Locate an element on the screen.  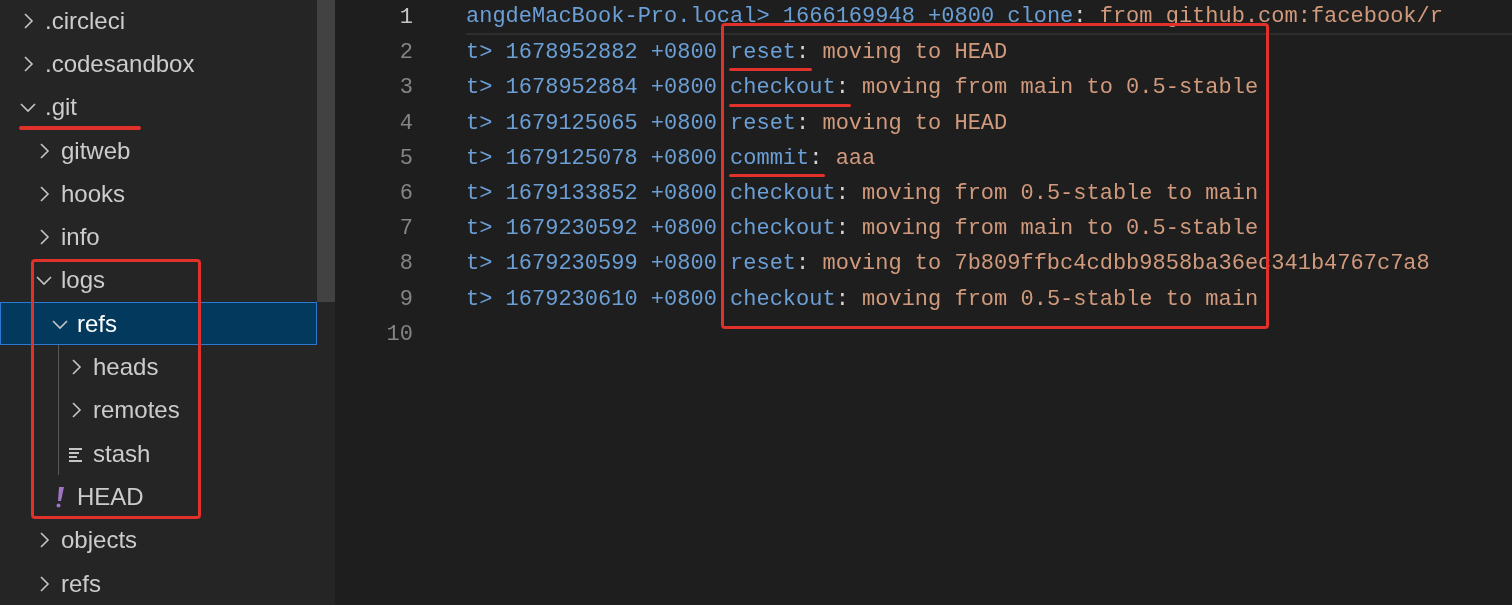
log-message: from github.com:facebook/r is located at coordinates (1271, 17).